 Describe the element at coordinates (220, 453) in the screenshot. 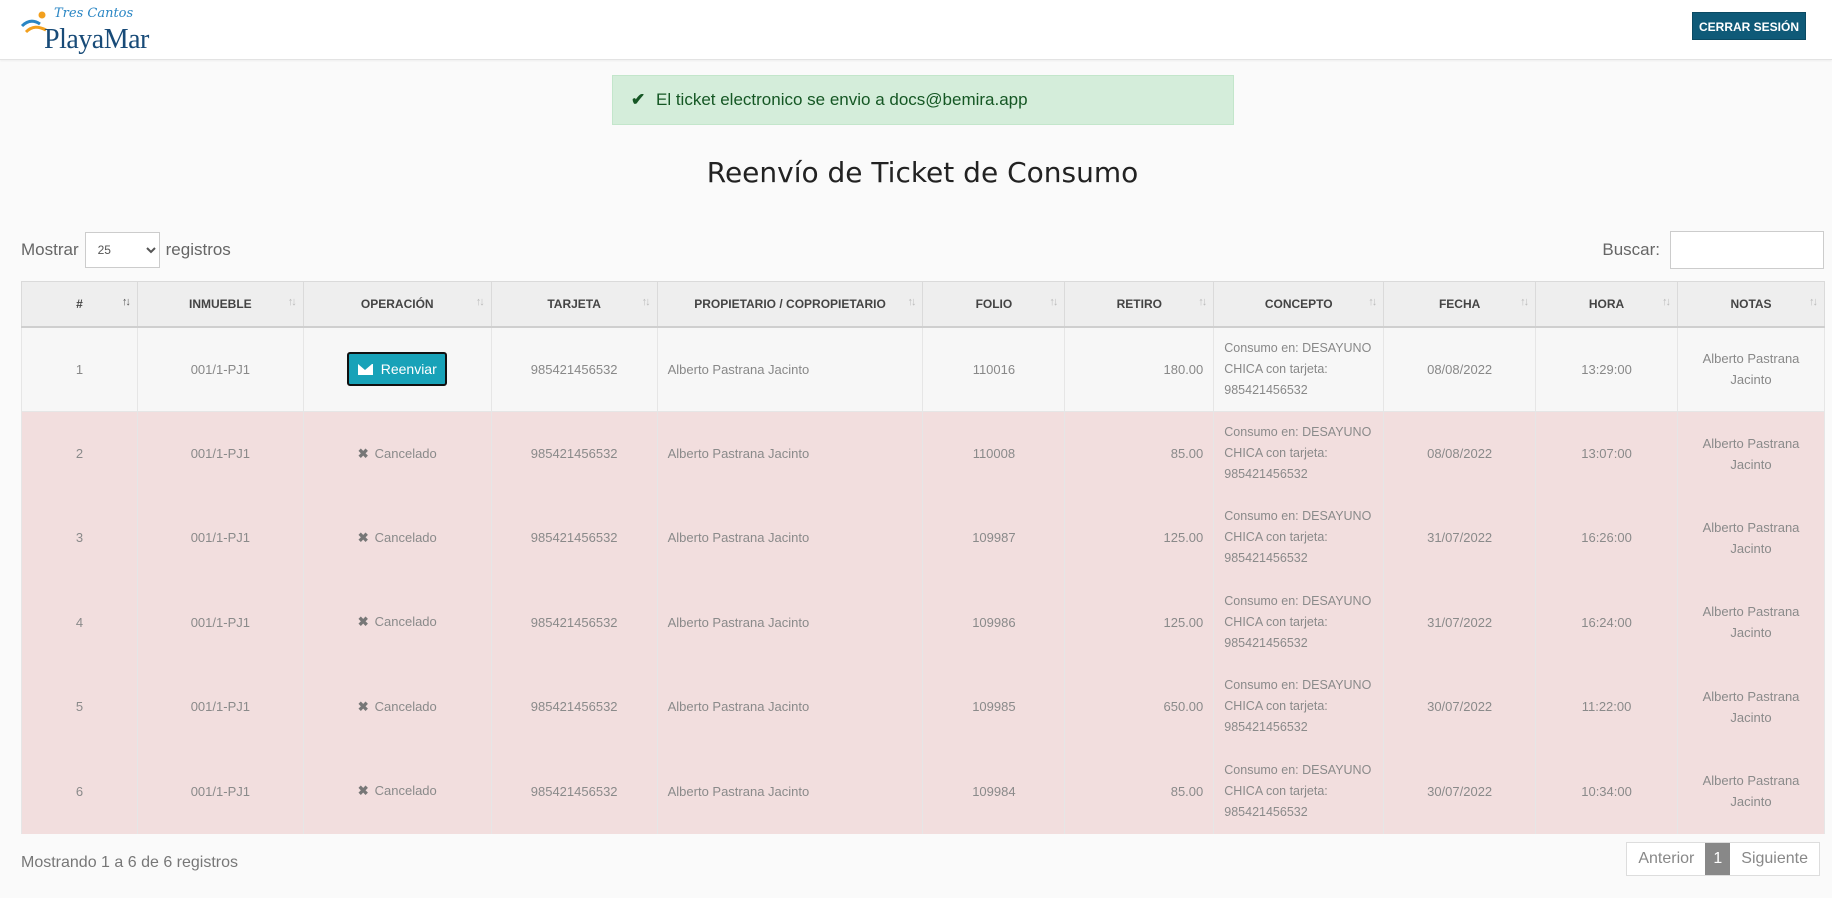

I see `cell-inmueble: 001/1-PJ1` at that location.